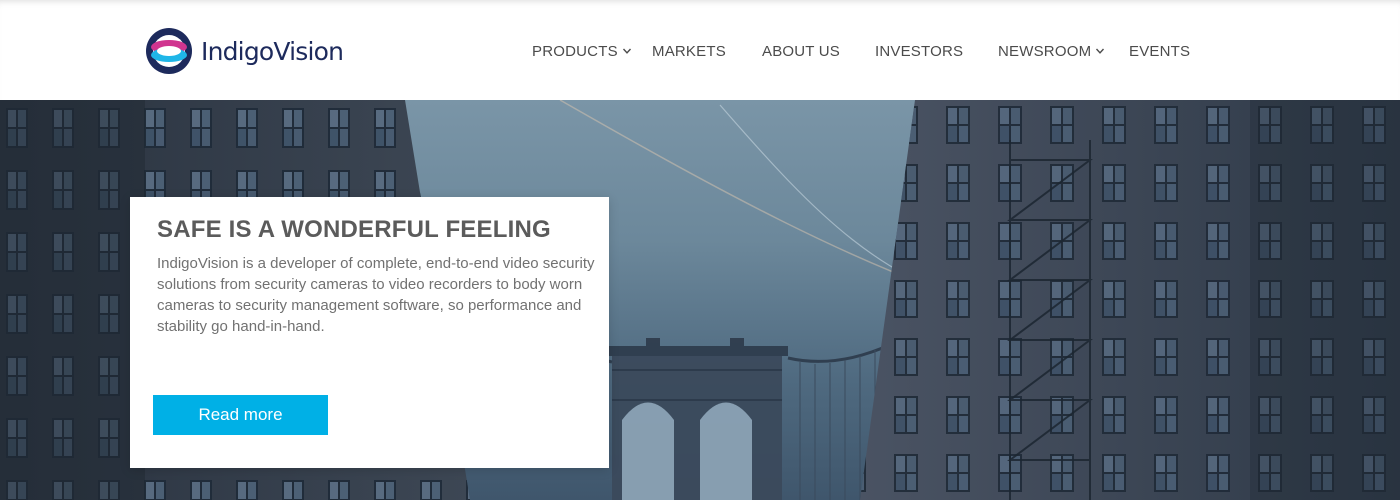 The height and width of the screenshot is (500, 1400). I want to click on nav-label-newsroom: NEWSROOM, so click(1045, 51).